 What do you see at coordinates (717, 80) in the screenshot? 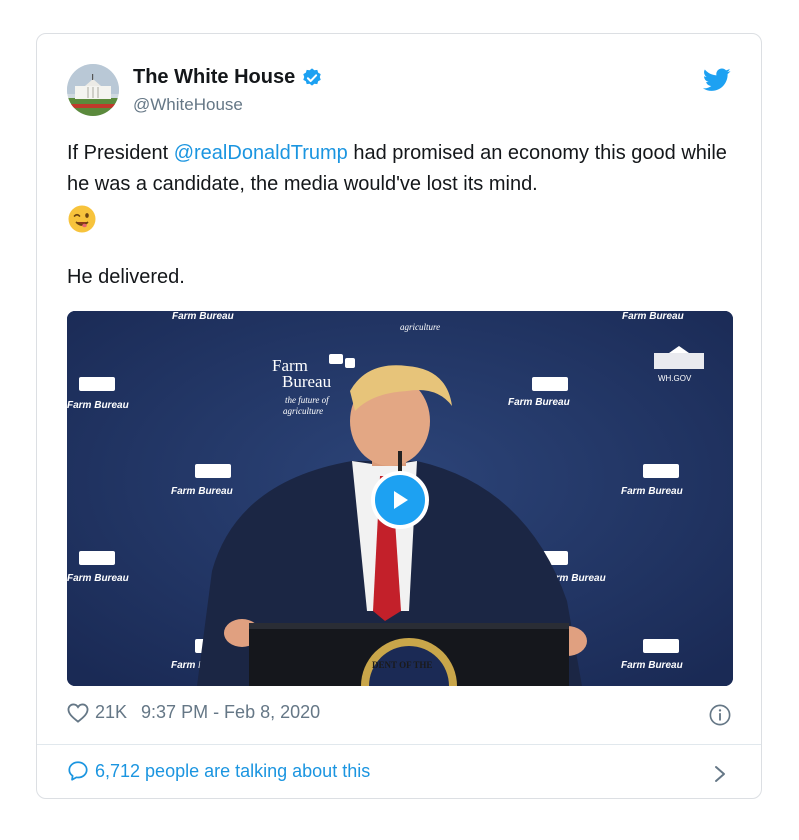
I see `twitter-bird-icon` at bounding box center [717, 80].